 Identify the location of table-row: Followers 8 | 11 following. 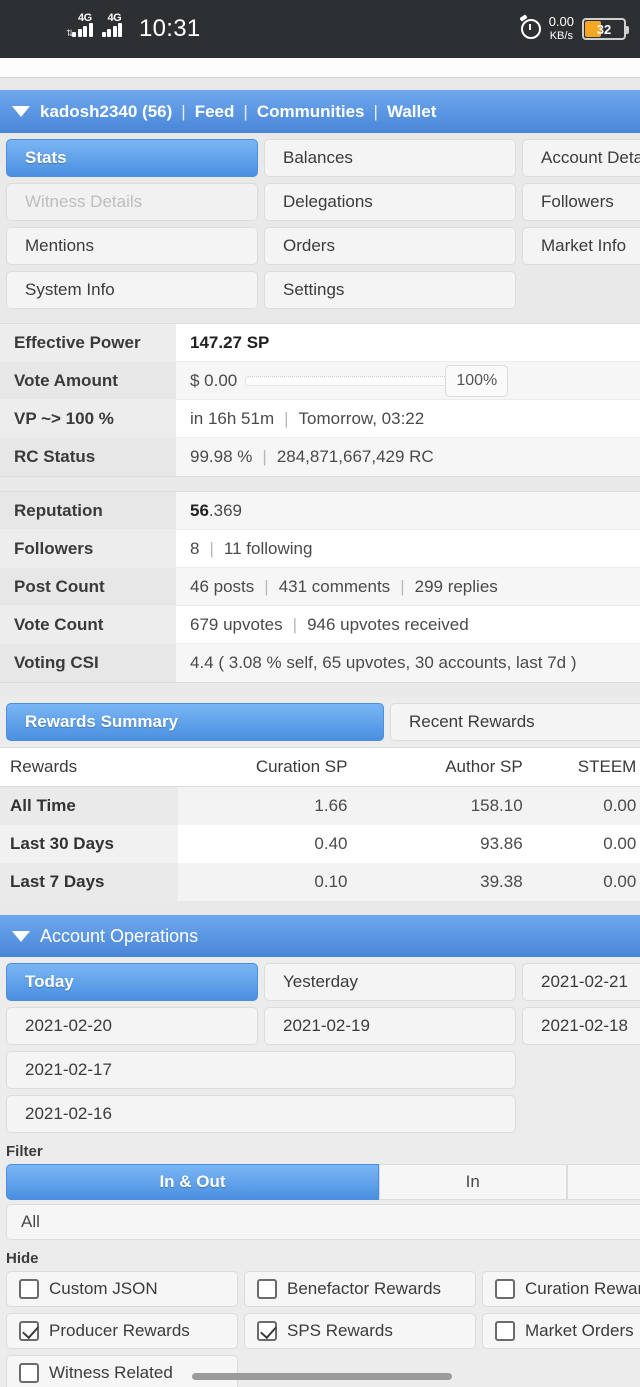
(320, 549).